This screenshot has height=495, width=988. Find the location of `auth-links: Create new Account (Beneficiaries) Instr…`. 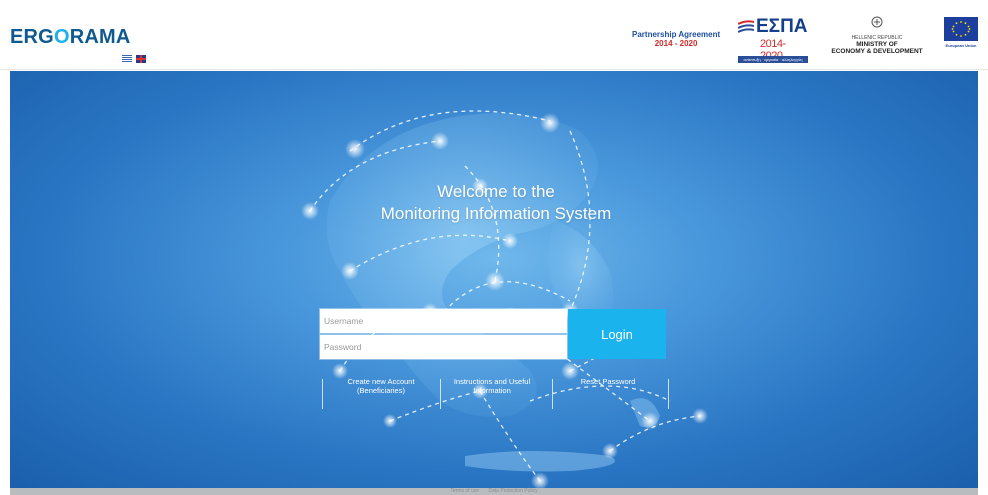

auth-links: Create new Account (Beneficiaries) Instr… is located at coordinates (495, 396).